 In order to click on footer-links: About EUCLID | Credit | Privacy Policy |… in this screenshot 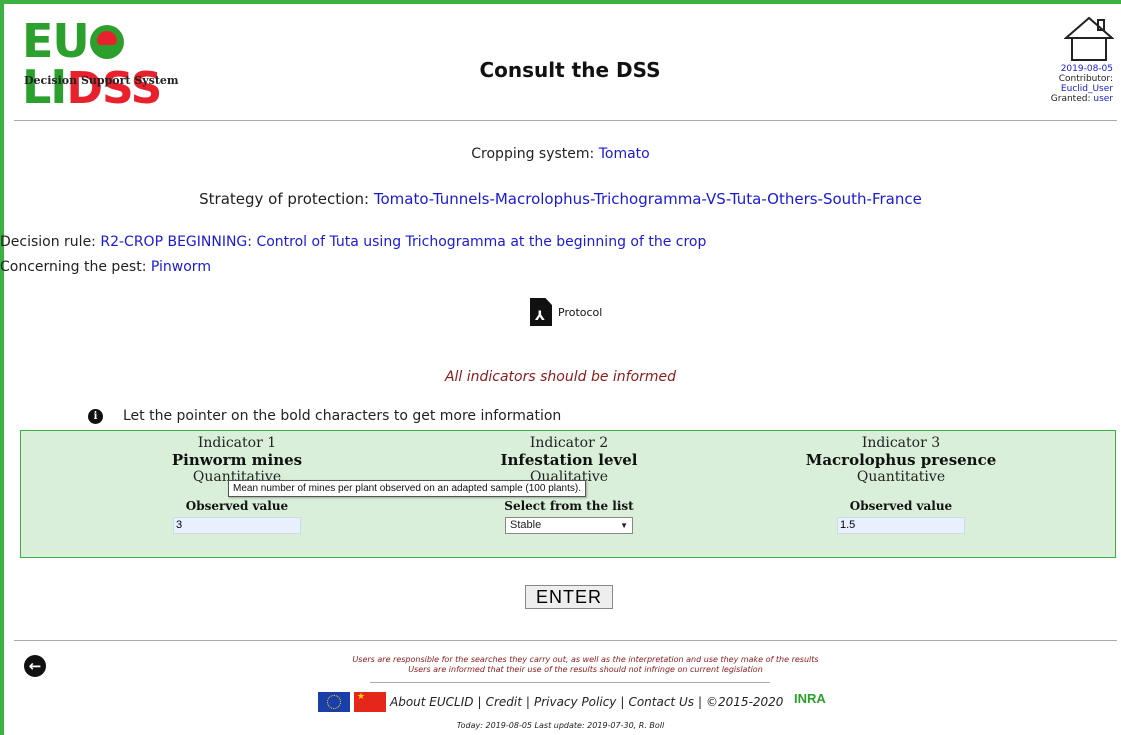, I will do `click(550, 702)`.